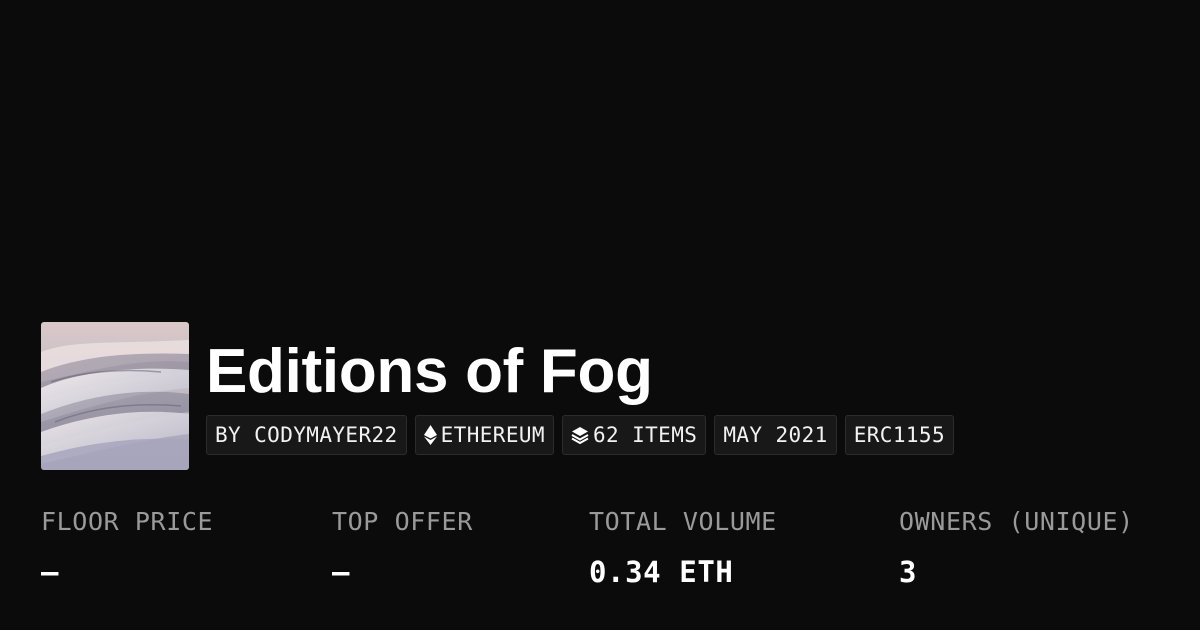 This screenshot has height=630, width=1200. I want to click on ethereum-icon, so click(430, 435).